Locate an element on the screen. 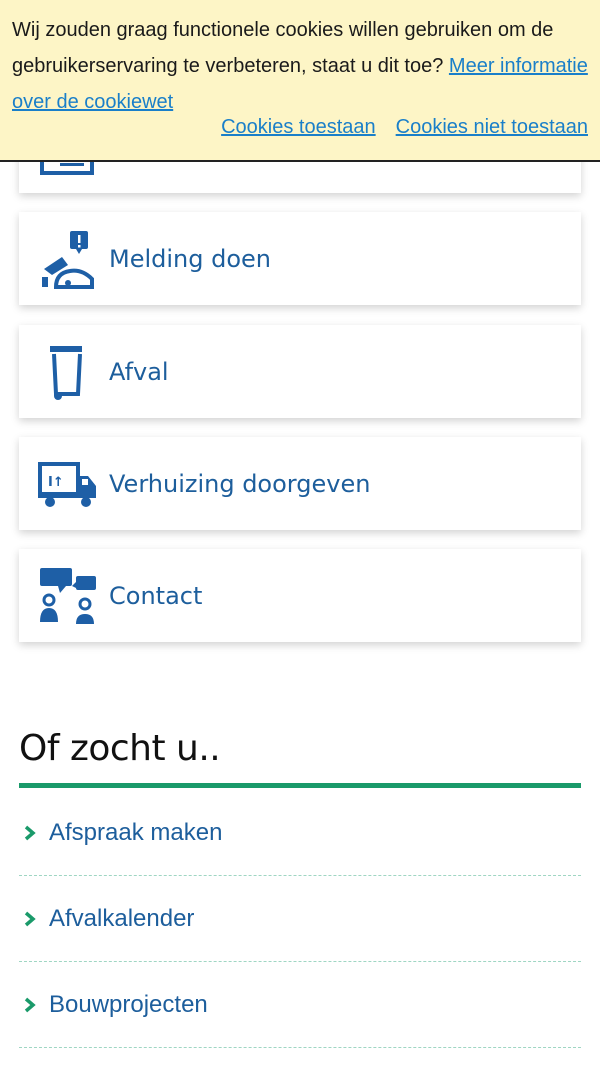  service-card-label: Verhuizing doorgeven is located at coordinates (240, 483).